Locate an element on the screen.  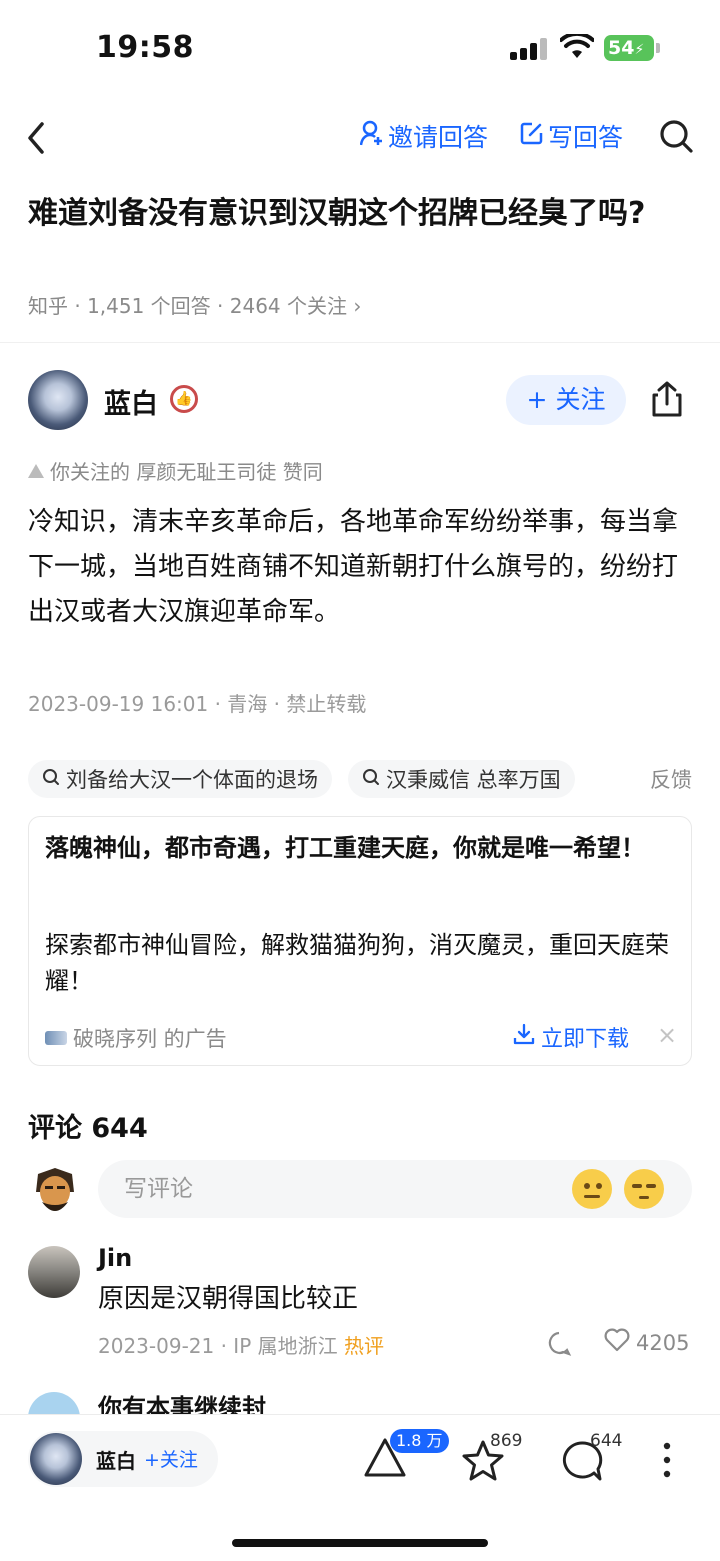
invite-answer-button: 邀请回答 is located at coordinates (424, 136).